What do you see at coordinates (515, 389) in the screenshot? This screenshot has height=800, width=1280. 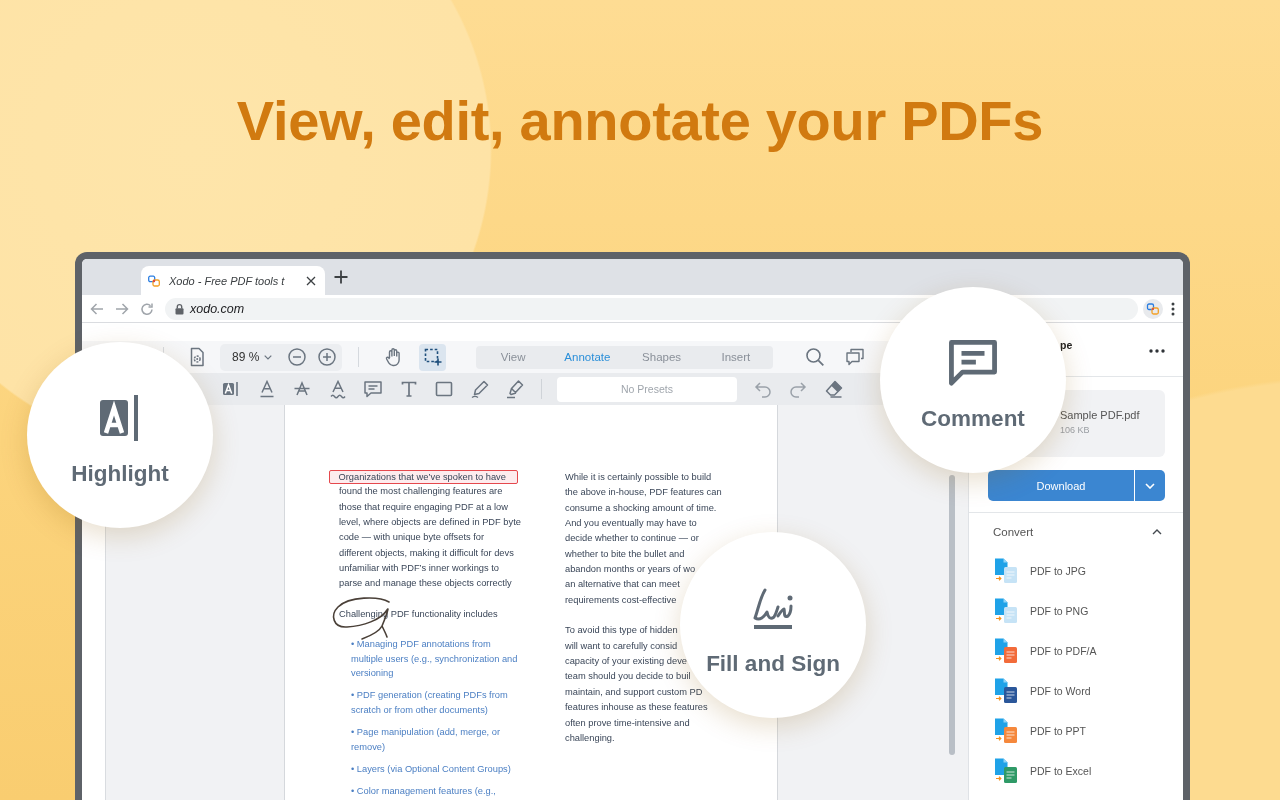 I see `highlighter-icon` at bounding box center [515, 389].